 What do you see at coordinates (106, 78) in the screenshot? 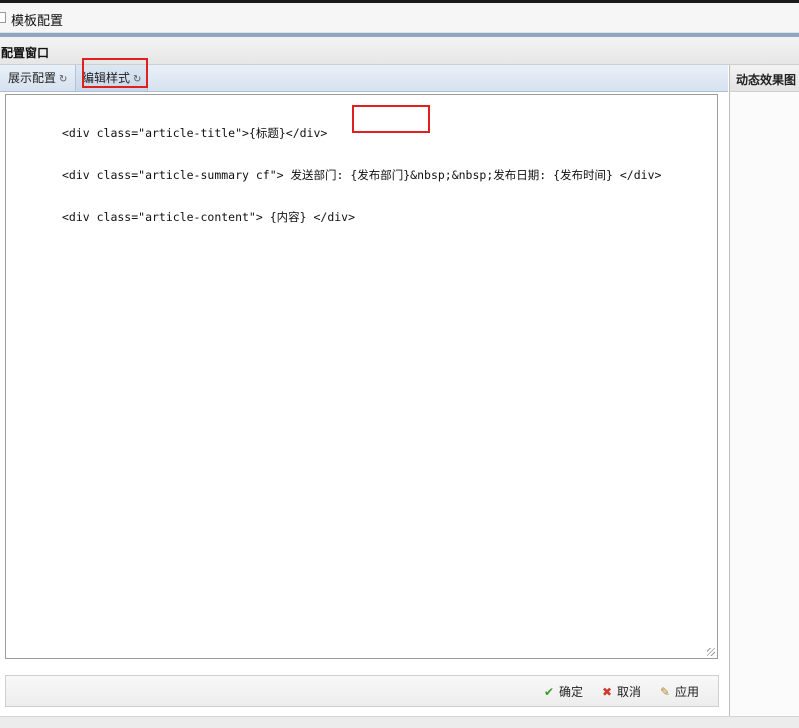
I see `tab-label: 编辑样式` at bounding box center [106, 78].